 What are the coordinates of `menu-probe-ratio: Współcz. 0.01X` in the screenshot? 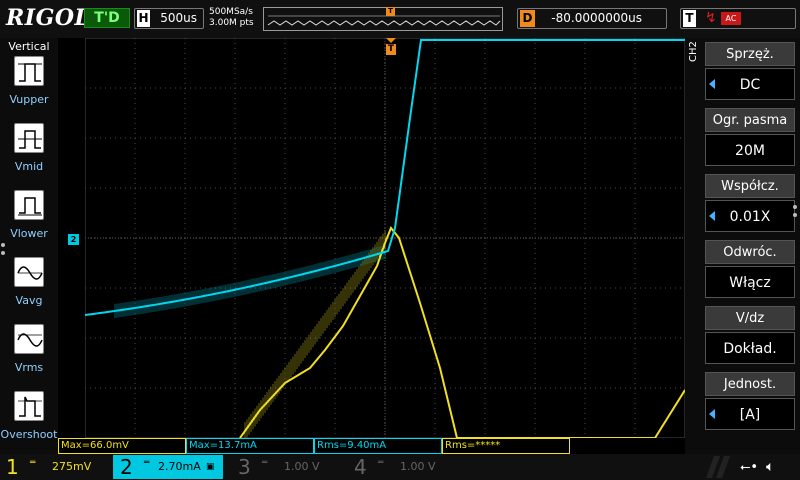 It's located at (750, 205).